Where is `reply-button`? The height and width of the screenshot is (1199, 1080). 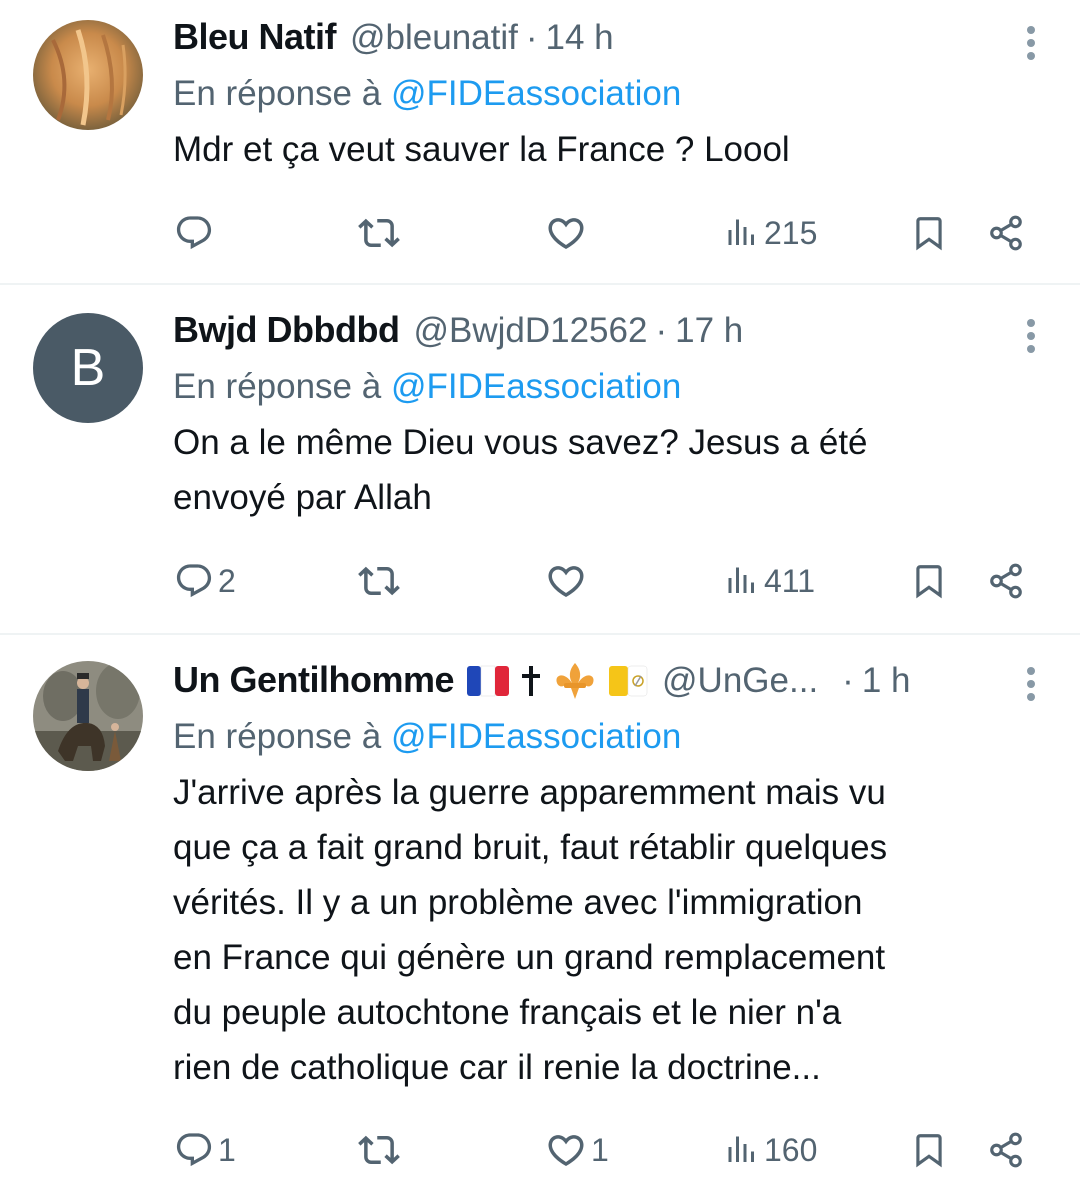 reply-button is located at coordinates (196, 233).